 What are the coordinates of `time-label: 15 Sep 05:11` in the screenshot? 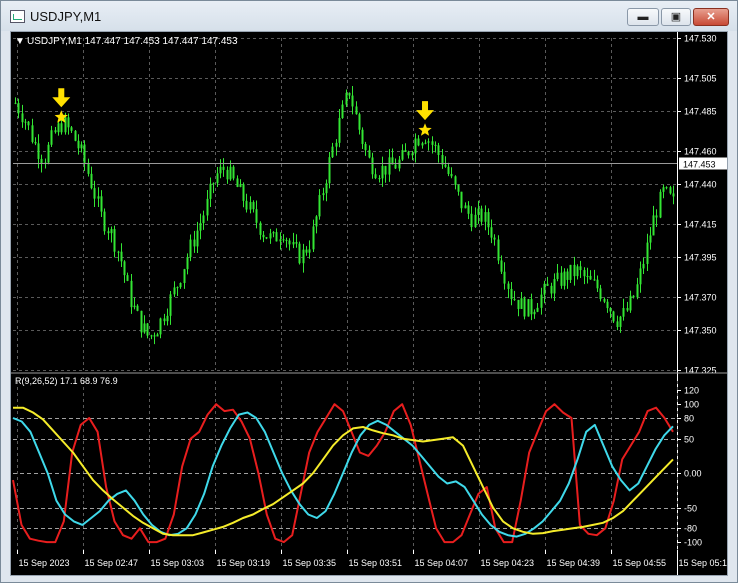 It's located at (703, 563).